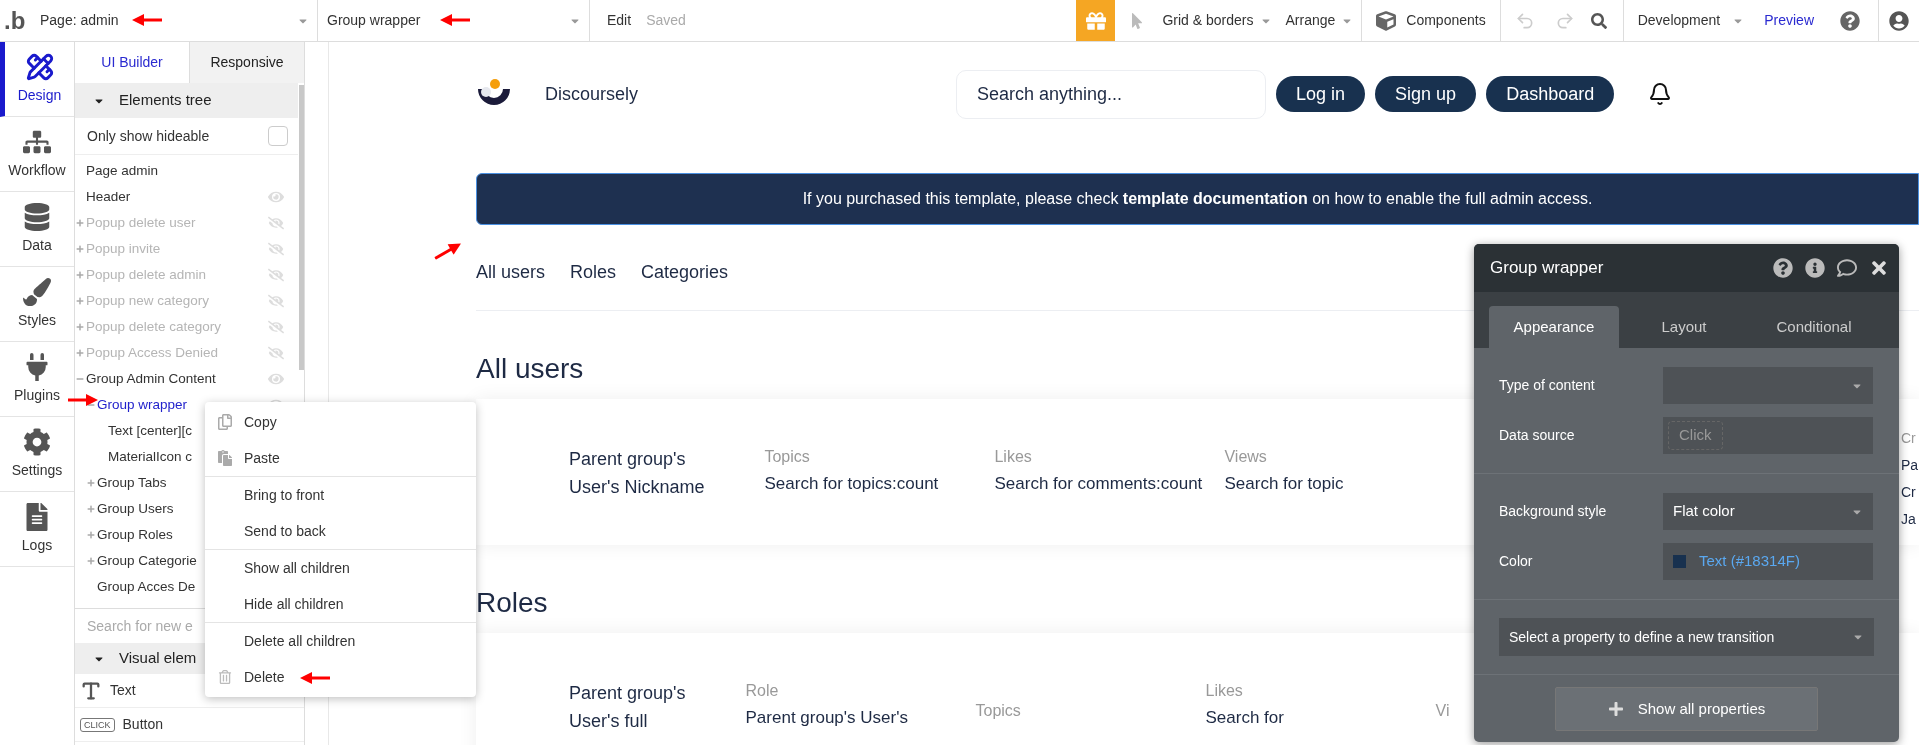 The image size is (1919, 745). I want to click on tree-item: Group Tabs, so click(132, 483).